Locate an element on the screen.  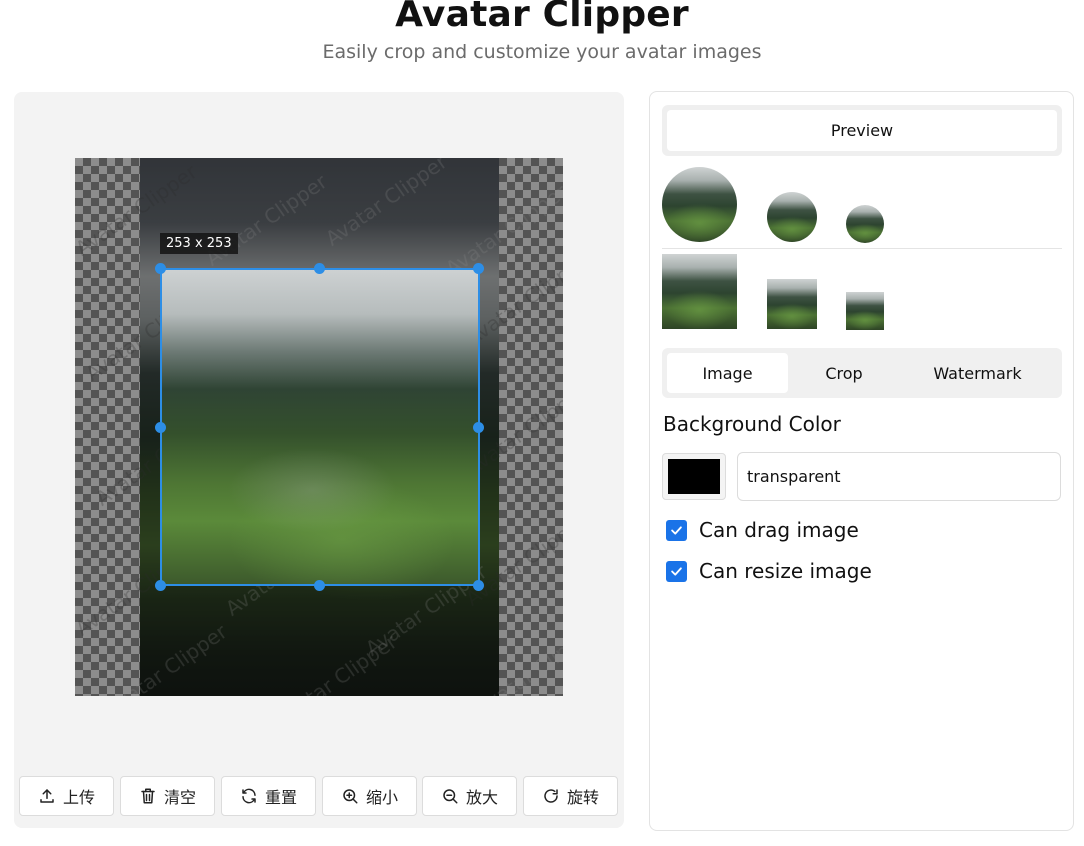
settings-tabs: Image Crop Watermark is located at coordinates (862, 373).